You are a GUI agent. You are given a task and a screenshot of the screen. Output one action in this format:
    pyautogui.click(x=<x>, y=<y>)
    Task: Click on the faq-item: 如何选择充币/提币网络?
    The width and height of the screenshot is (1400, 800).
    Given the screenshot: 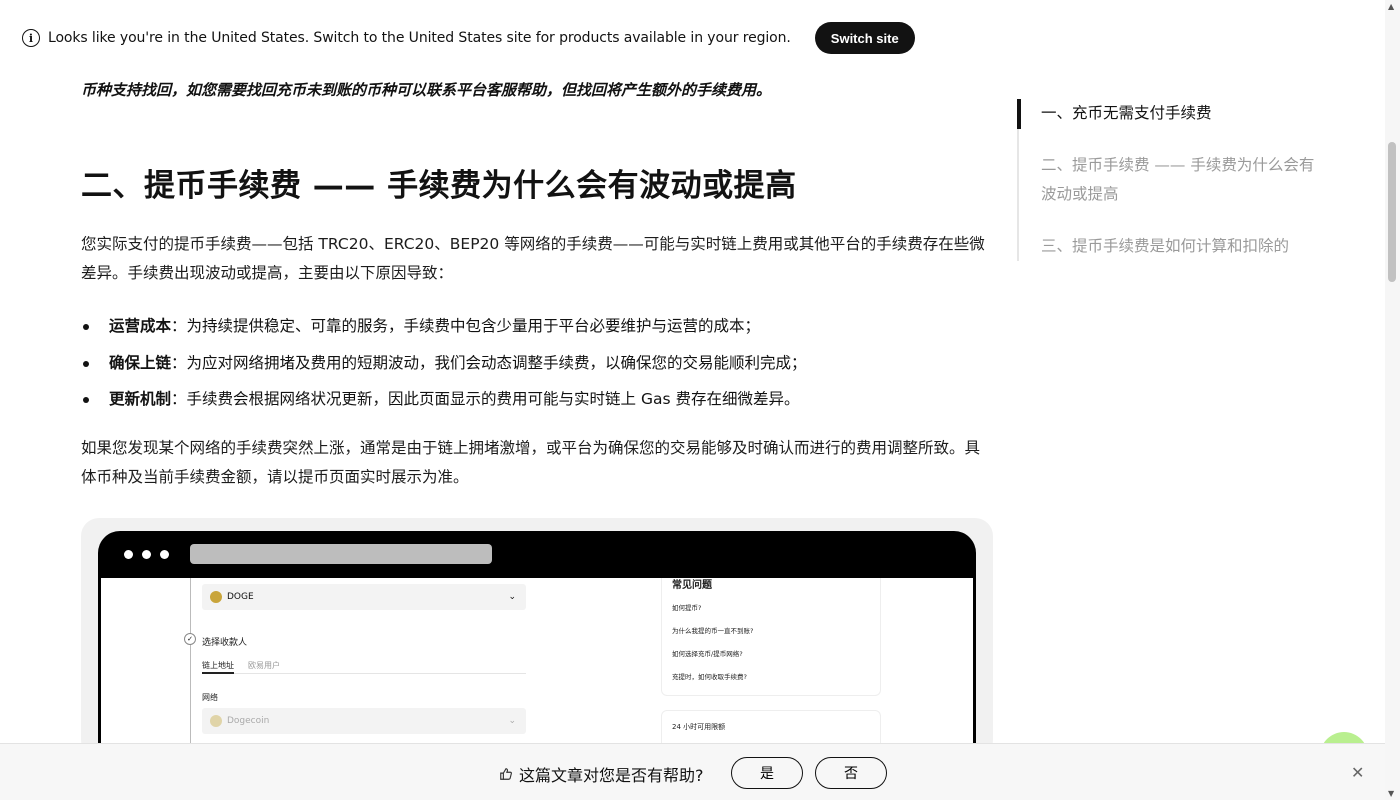 What is the action you would take?
    pyautogui.click(x=707, y=654)
    